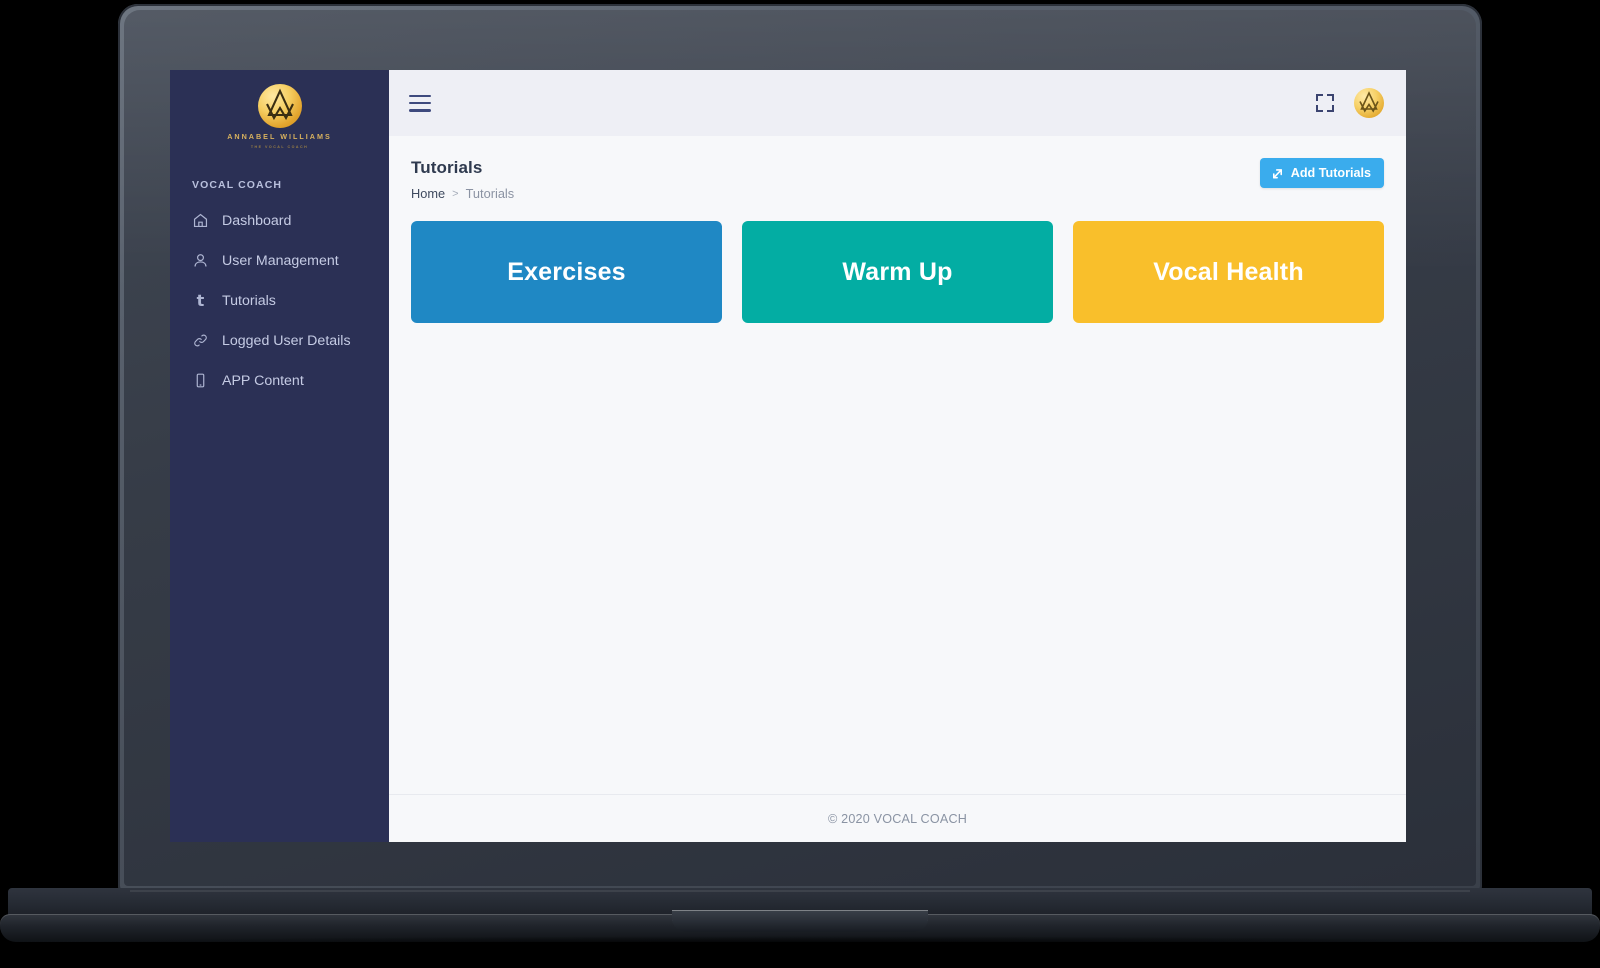  What do you see at coordinates (279, 146) in the screenshot?
I see `brand-tagline: THE VOCAL COACH` at bounding box center [279, 146].